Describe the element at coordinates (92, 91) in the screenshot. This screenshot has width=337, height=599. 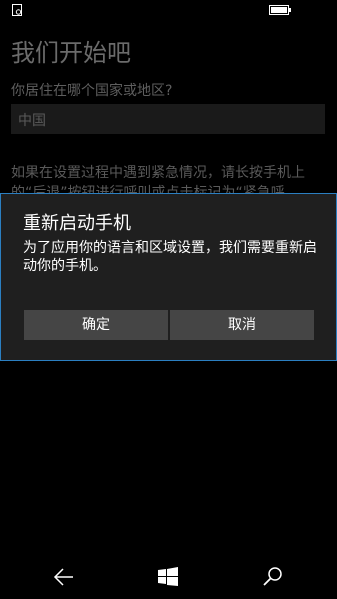
I see `region-question-label: 你居住在哪个国家或地区?` at that location.